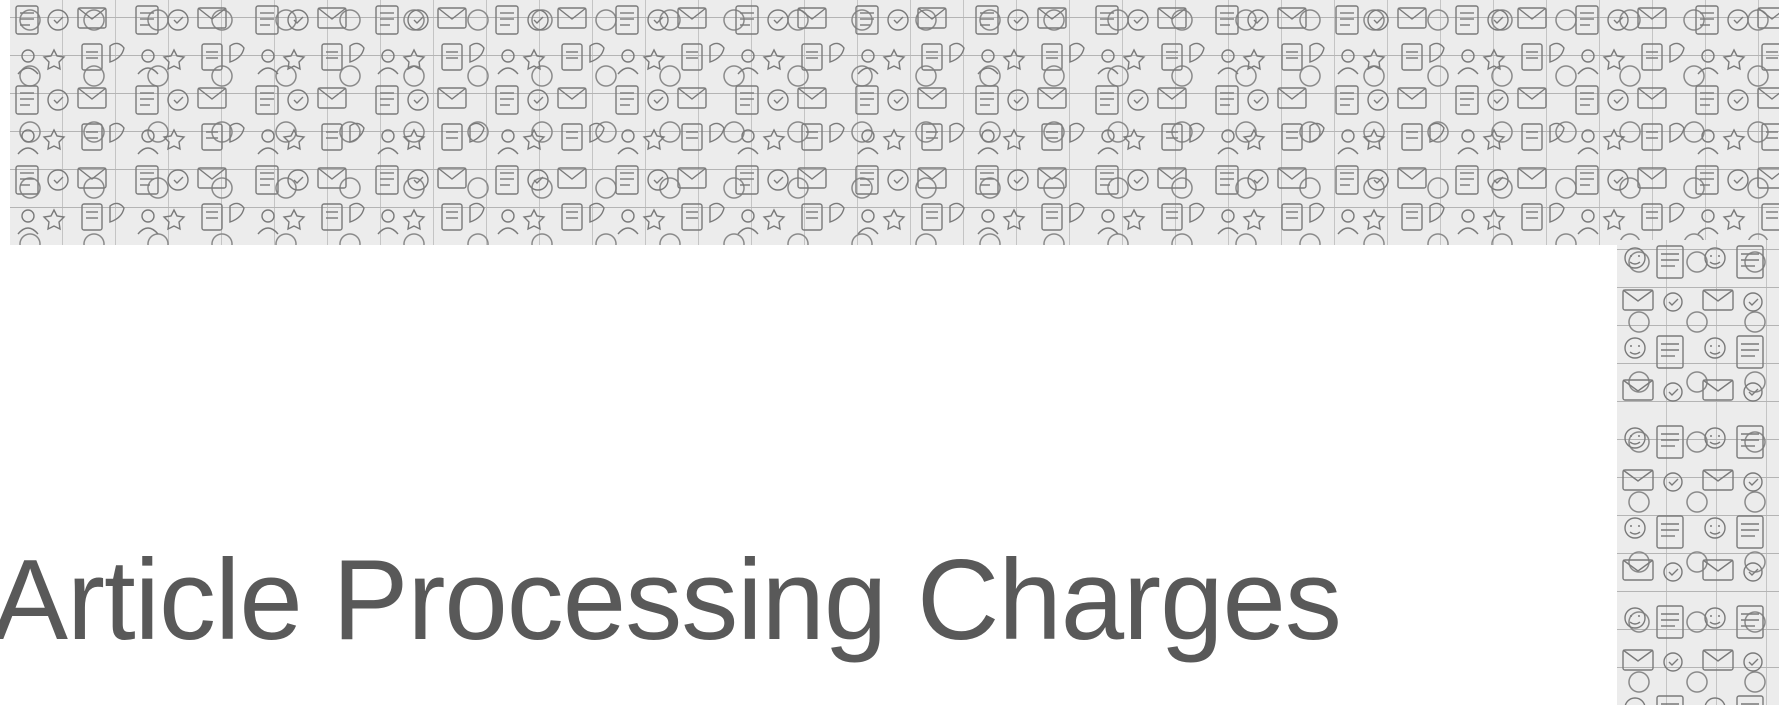 The width and height of the screenshot is (1779, 705). Describe the element at coordinates (671, 600) in the screenshot. I see `slide-title: Article Processing Charges` at that location.